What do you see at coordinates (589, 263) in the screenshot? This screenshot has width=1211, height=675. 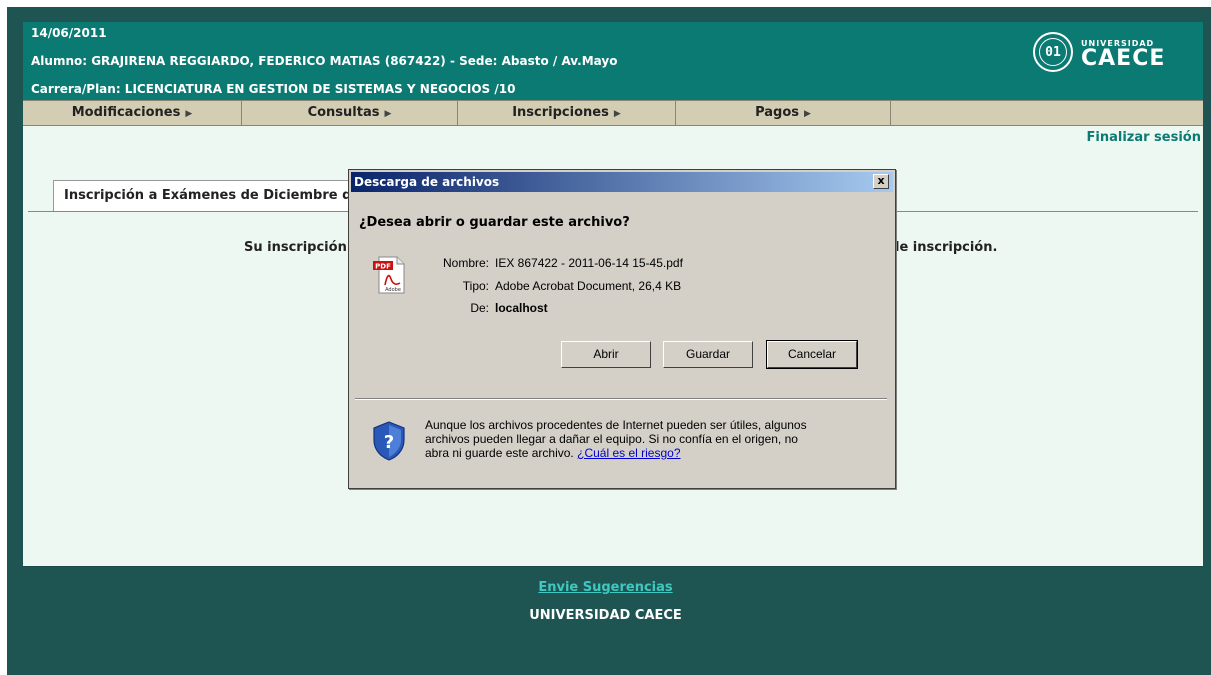 I see `file-name-value: IEX 867422 - 2011-06-14 15-45.pdf` at bounding box center [589, 263].